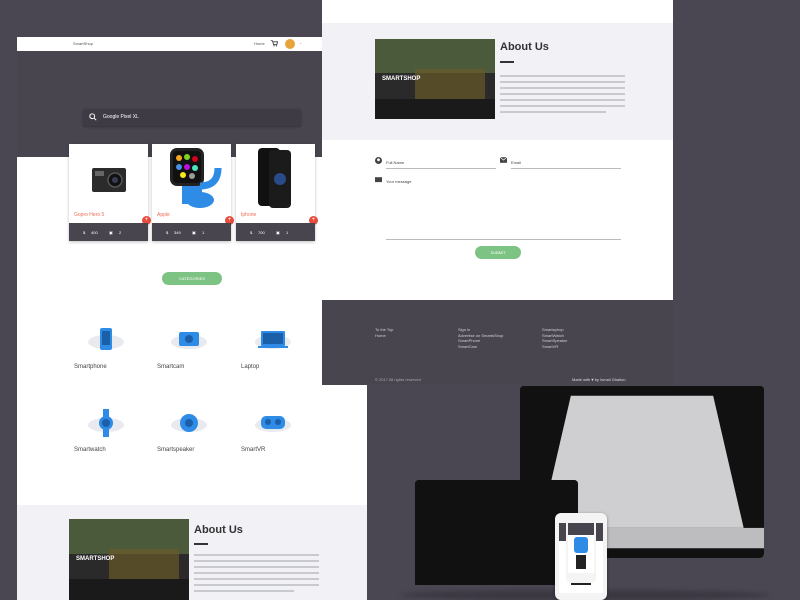 The width and height of the screenshot is (800, 600). Describe the element at coordinates (187, 435) in the screenshot. I see `category-smartspeaker: Smartspeaker` at that location.